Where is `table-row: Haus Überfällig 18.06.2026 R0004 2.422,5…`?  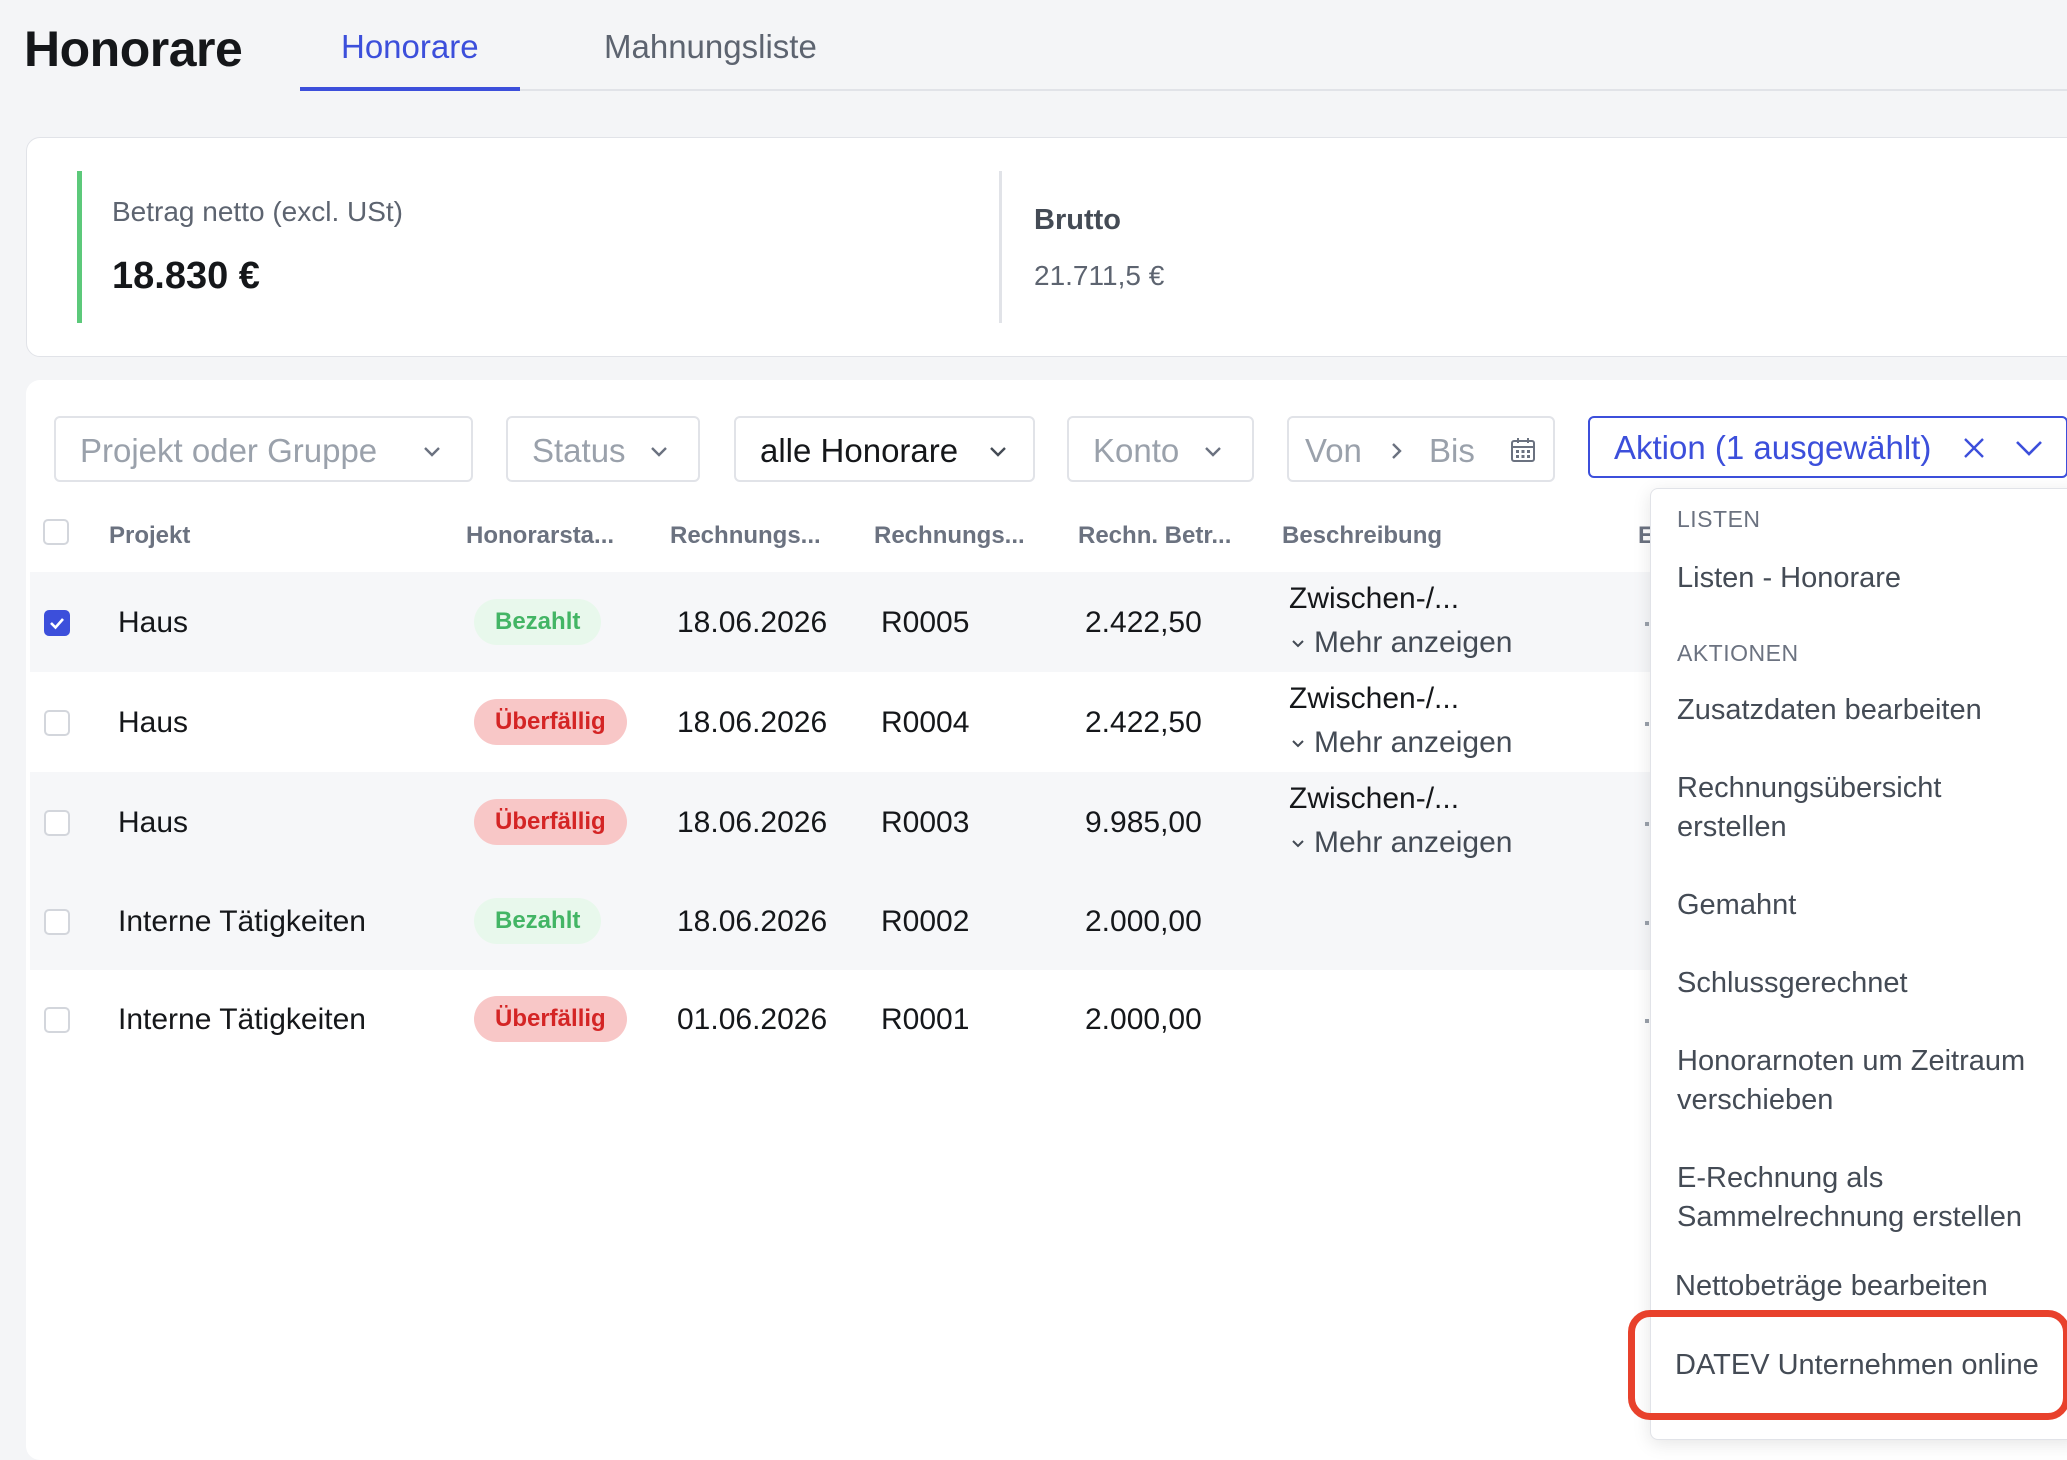 table-row: Haus Überfällig 18.06.2026 R0004 2.422,5… is located at coordinates (840, 722).